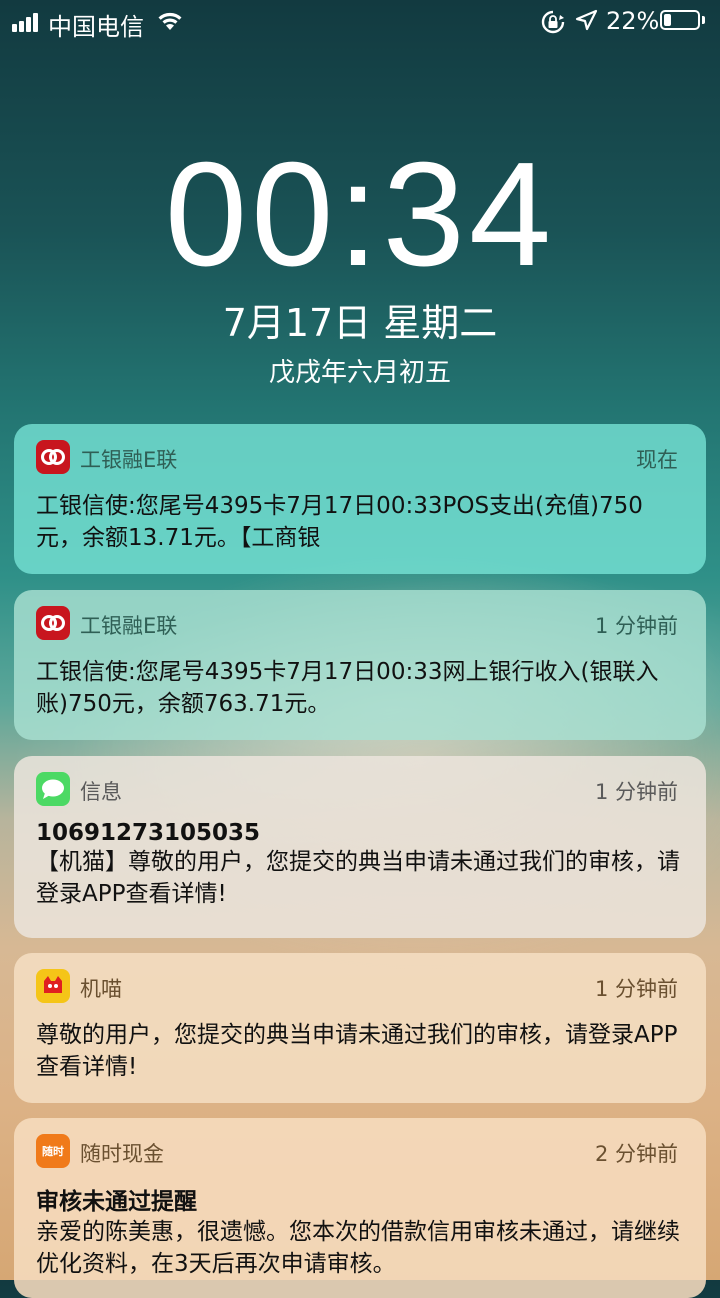  I want to click on location-icon, so click(586, 24).